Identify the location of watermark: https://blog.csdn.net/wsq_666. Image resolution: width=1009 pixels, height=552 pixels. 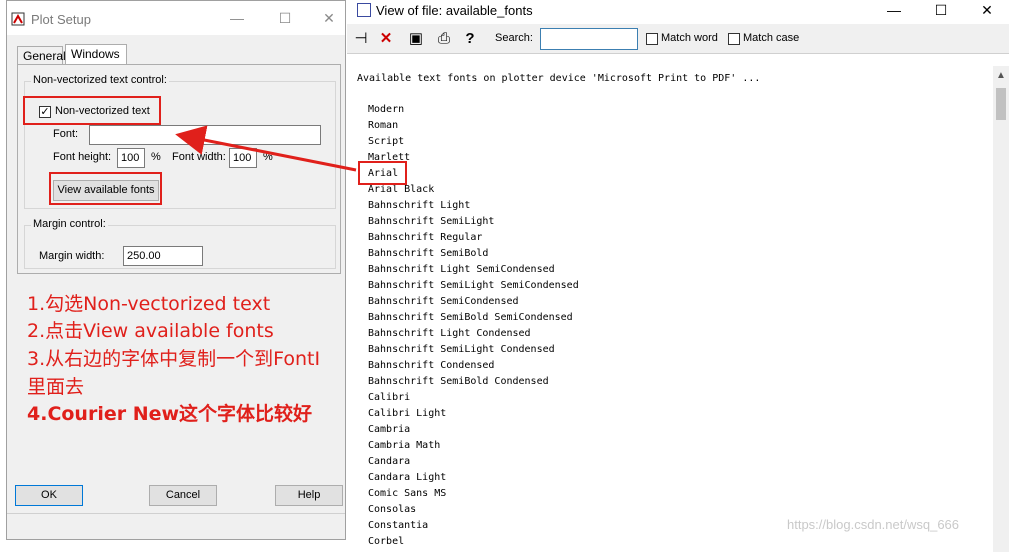
(873, 524).